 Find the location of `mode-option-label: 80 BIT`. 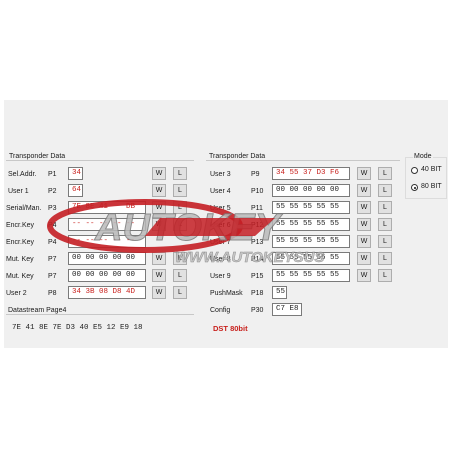

mode-option-label: 80 BIT is located at coordinates (431, 186).